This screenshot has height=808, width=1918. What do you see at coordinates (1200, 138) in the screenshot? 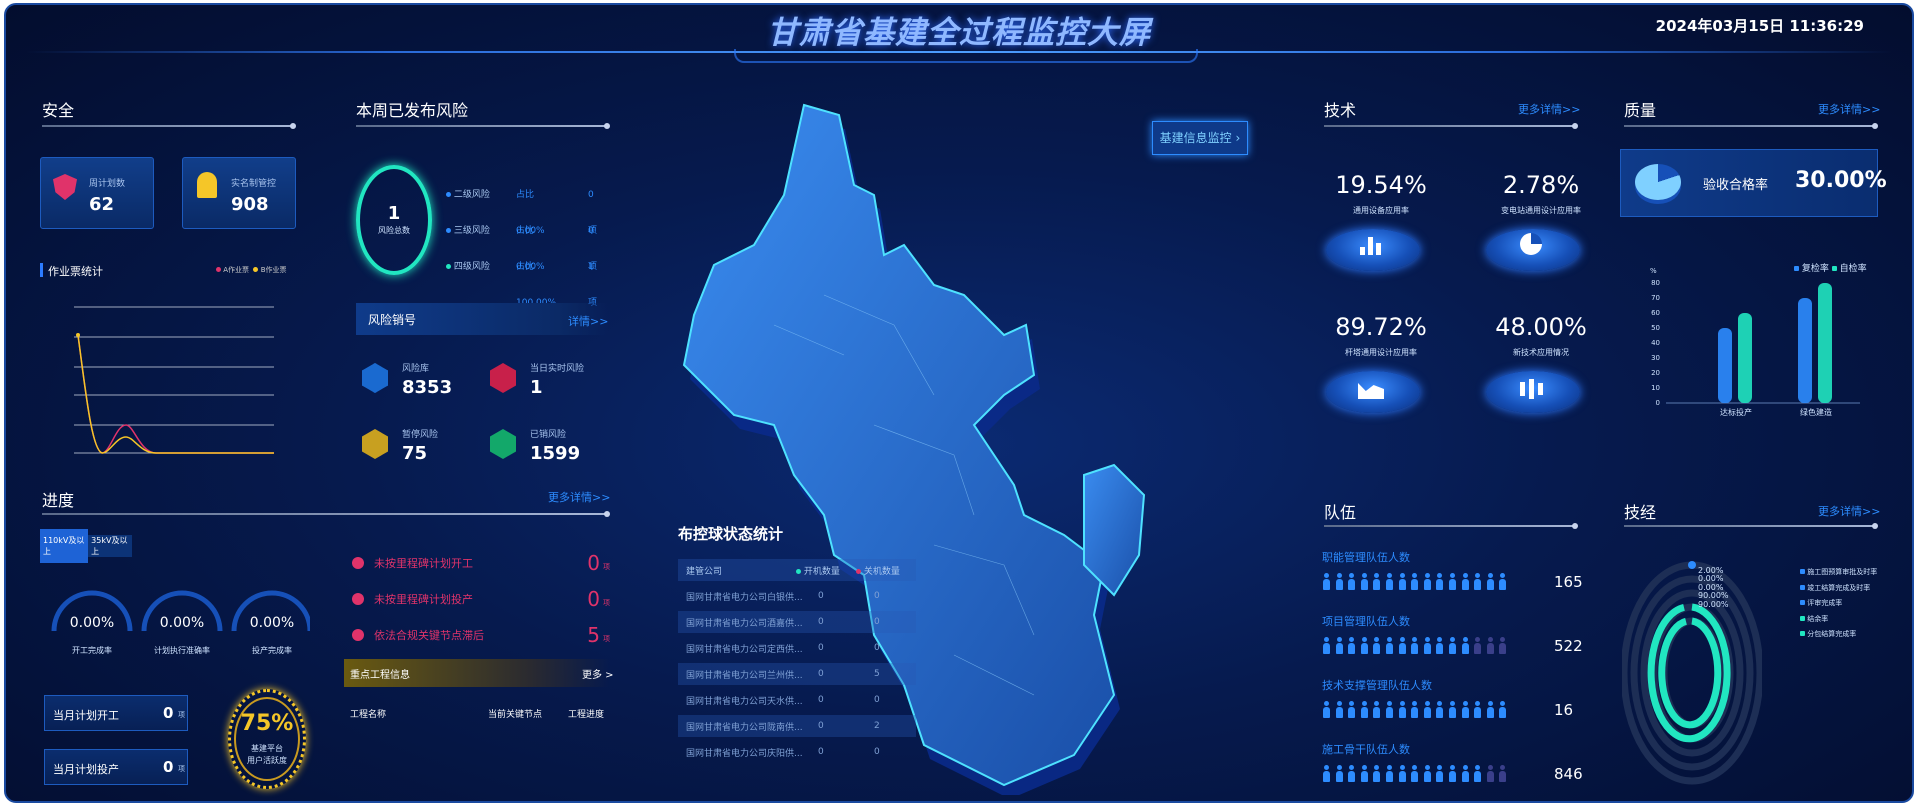
I see `infra-monitor-button: 基建信息监控 ›` at bounding box center [1200, 138].